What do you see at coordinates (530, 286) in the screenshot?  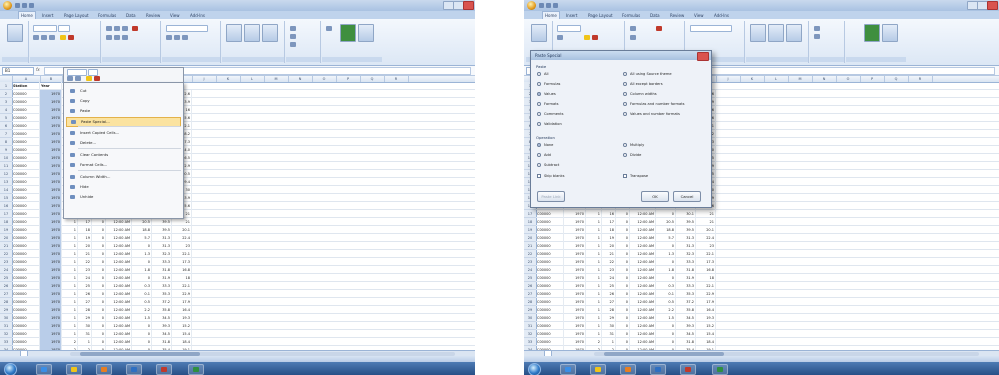 I see `row-header: 26` at bounding box center [530, 286].